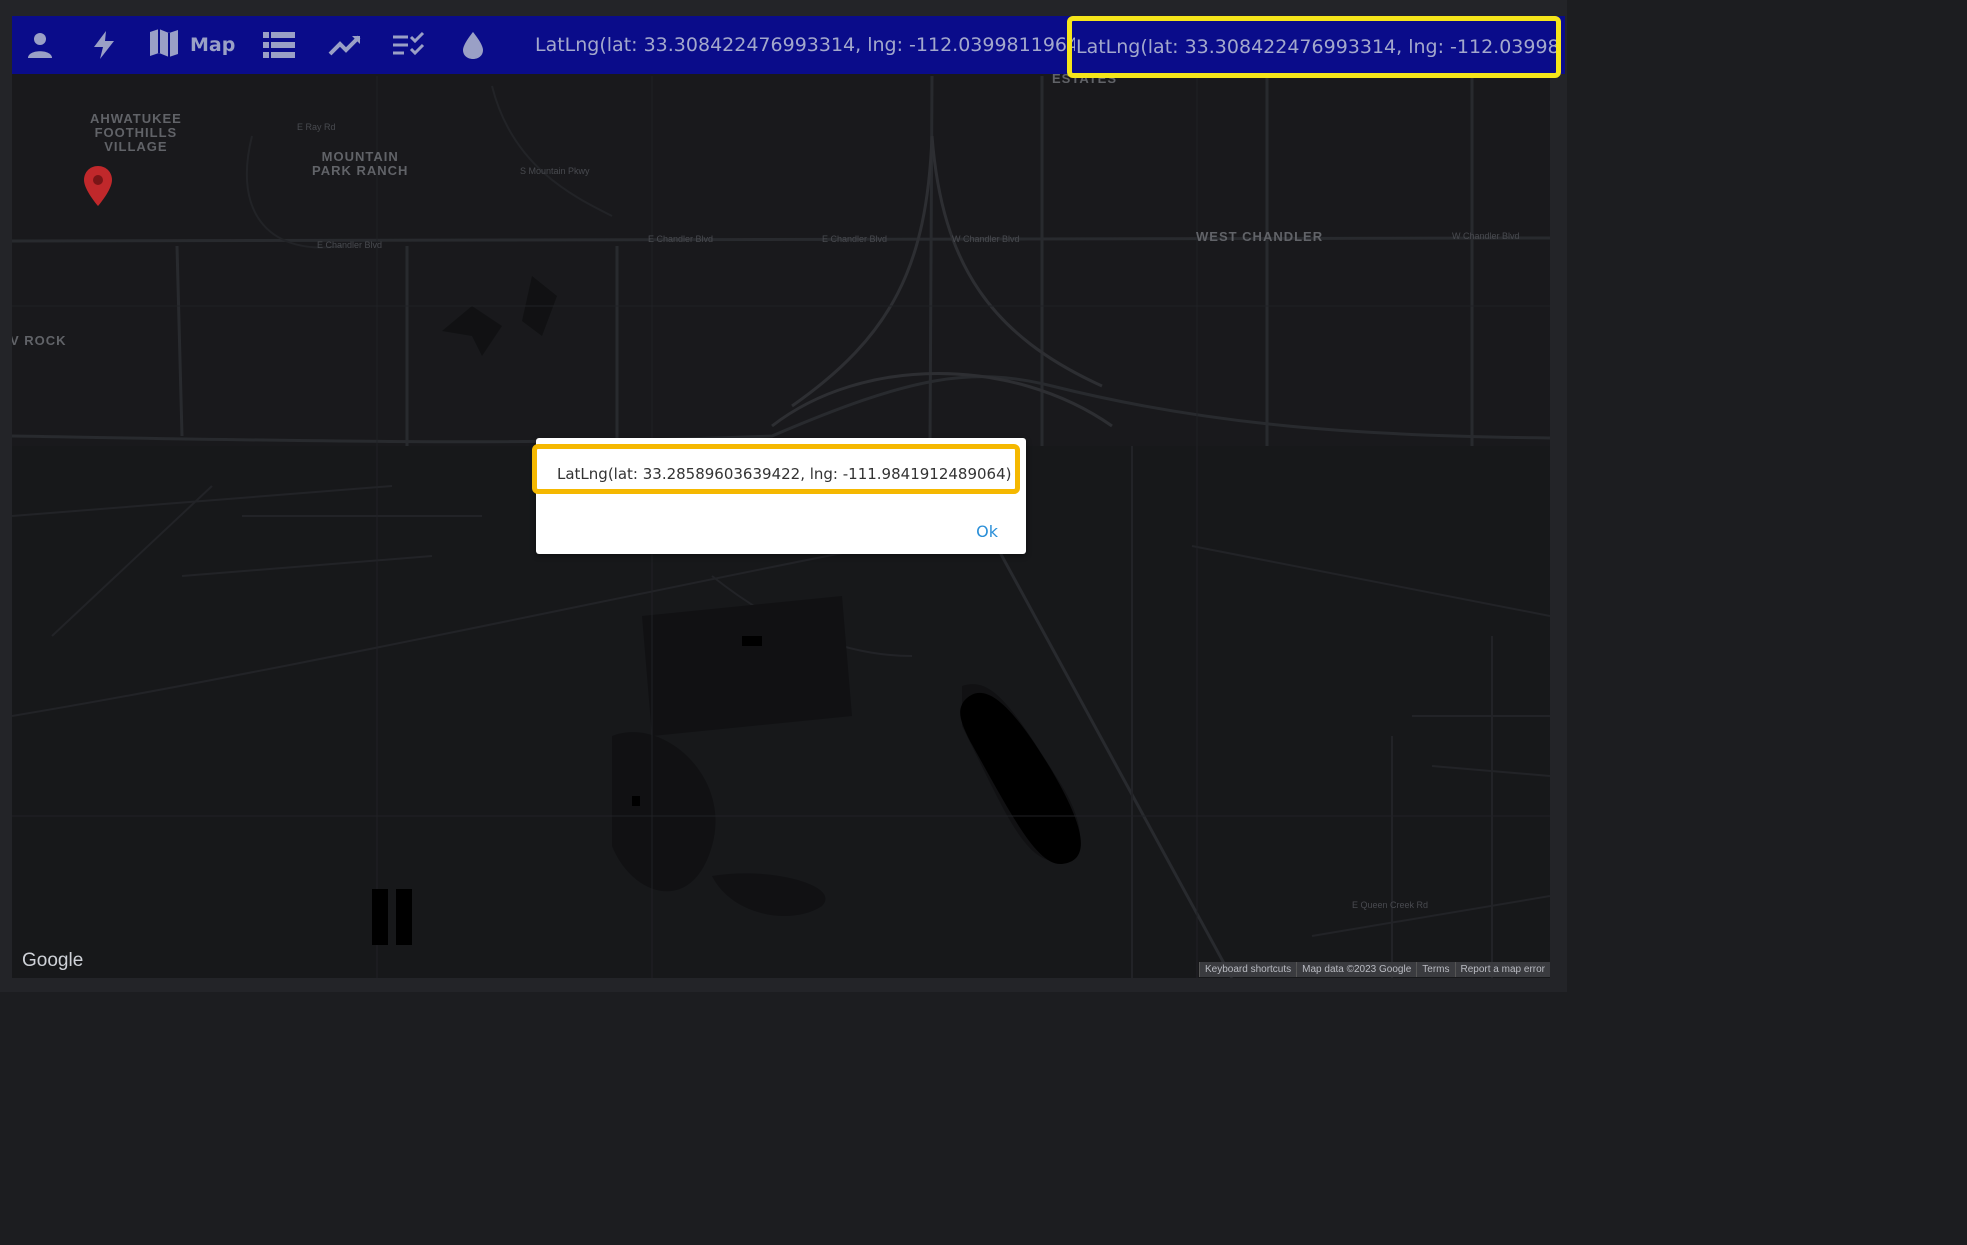 Image resolution: width=1967 pixels, height=1245 pixels. What do you see at coordinates (855, 239) in the screenshot?
I see `street-chandler-3: E Chandler Blvd` at bounding box center [855, 239].